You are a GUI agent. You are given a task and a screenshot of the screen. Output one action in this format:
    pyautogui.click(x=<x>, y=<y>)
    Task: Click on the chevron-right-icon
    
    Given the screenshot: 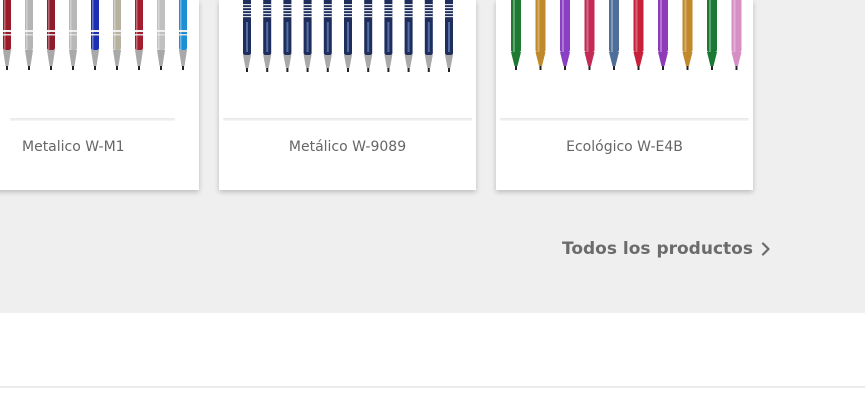 What is the action you would take?
    pyautogui.click(x=765, y=249)
    